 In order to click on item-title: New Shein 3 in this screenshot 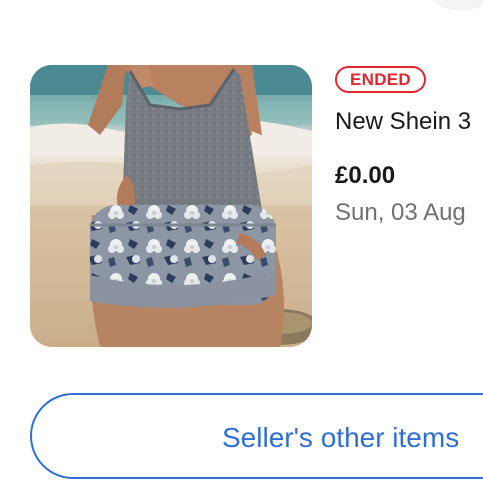, I will do `click(409, 122)`.